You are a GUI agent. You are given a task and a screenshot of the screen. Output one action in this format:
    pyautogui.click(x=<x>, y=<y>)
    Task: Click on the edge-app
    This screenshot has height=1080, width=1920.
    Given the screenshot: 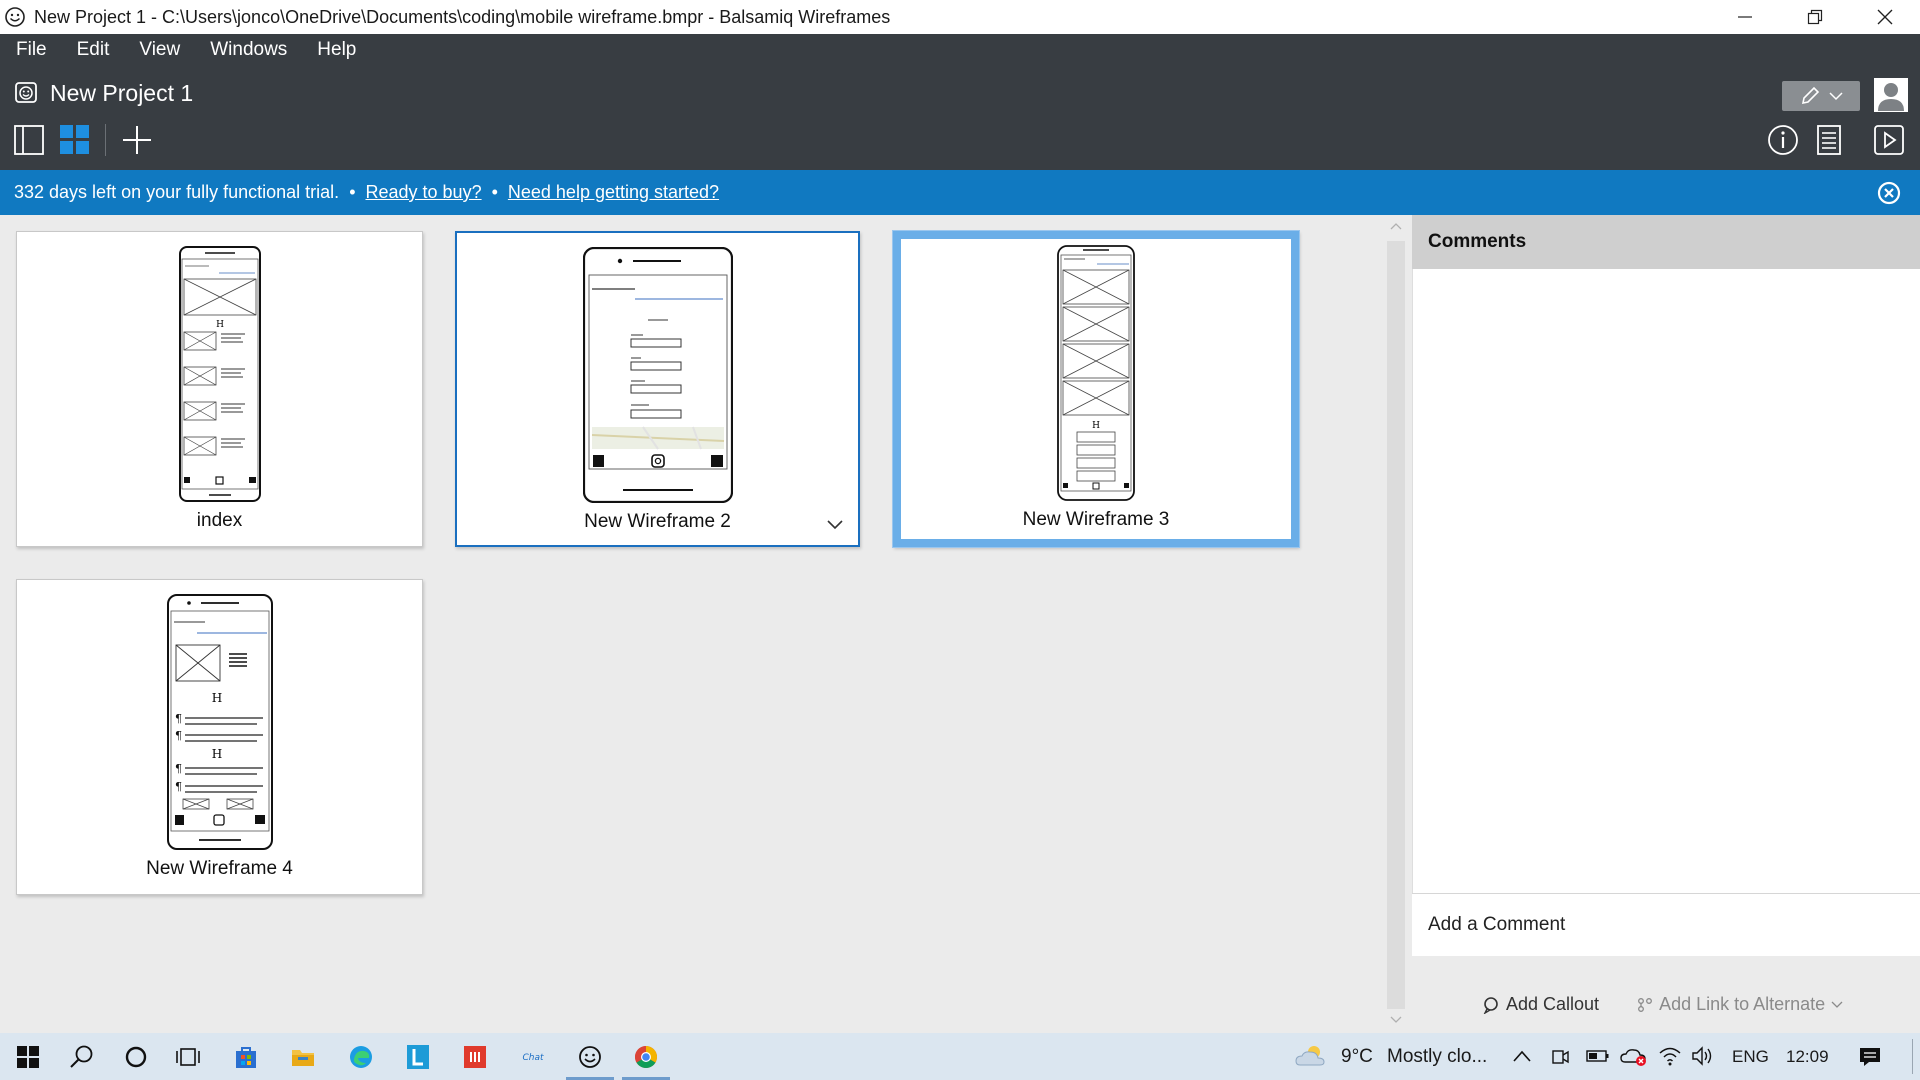 What is the action you would take?
    pyautogui.click(x=361, y=1056)
    